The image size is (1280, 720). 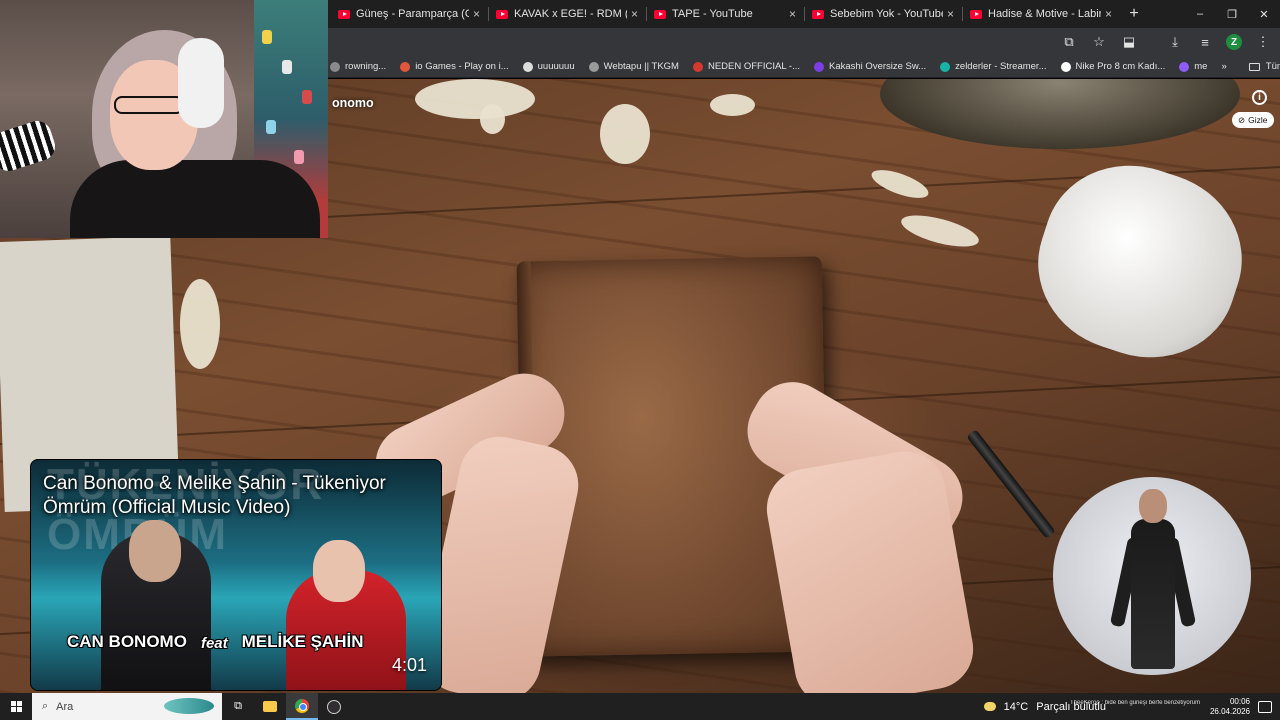 What do you see at coordinates (302, 641) in the screenshot?
I see `artist-name-2: MELİKE ŞAHİN` at bounding box center [302, 641].